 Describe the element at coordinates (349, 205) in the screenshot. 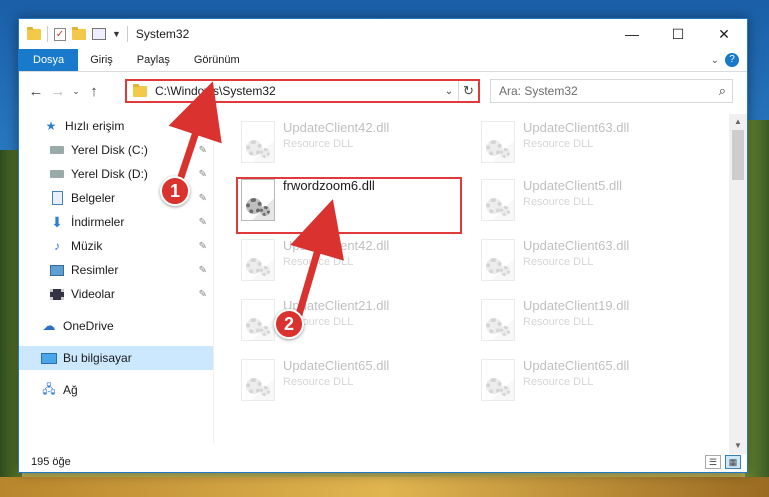

I see `highlight-box-file` at that location.